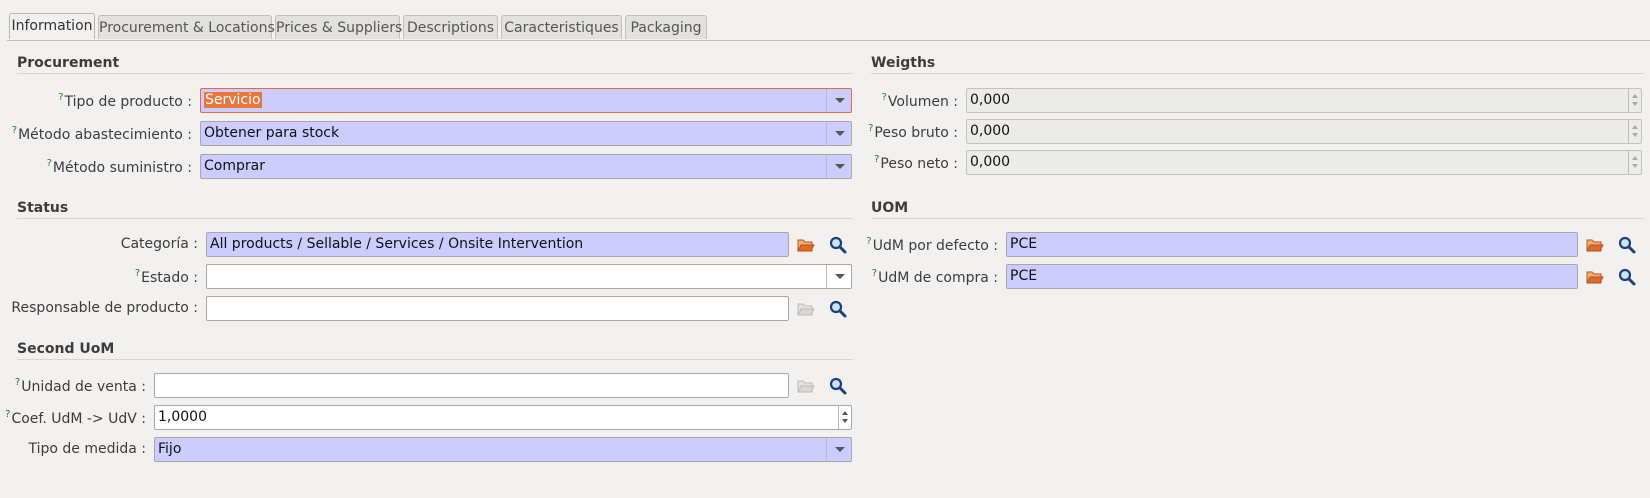  What do you see at coordinates (903, 63) in the screenshot?
I see `section-weights-title: Weigths` at bounding box center [903, 63].